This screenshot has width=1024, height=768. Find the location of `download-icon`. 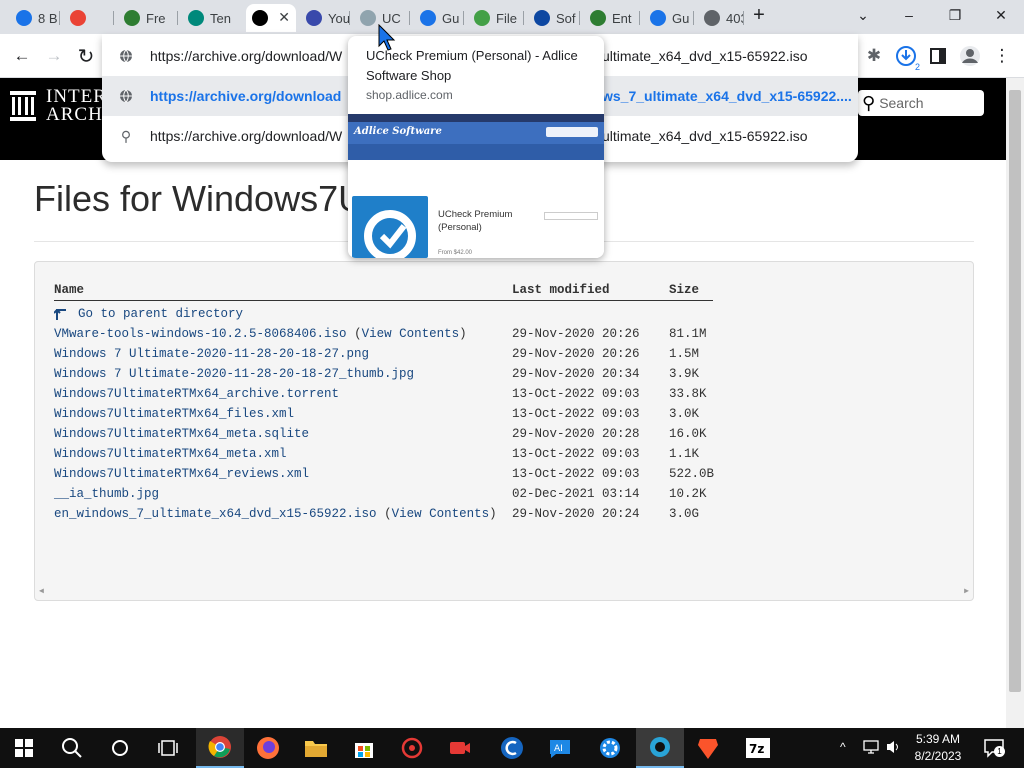

download-icon is located at coordinates (906, 56).